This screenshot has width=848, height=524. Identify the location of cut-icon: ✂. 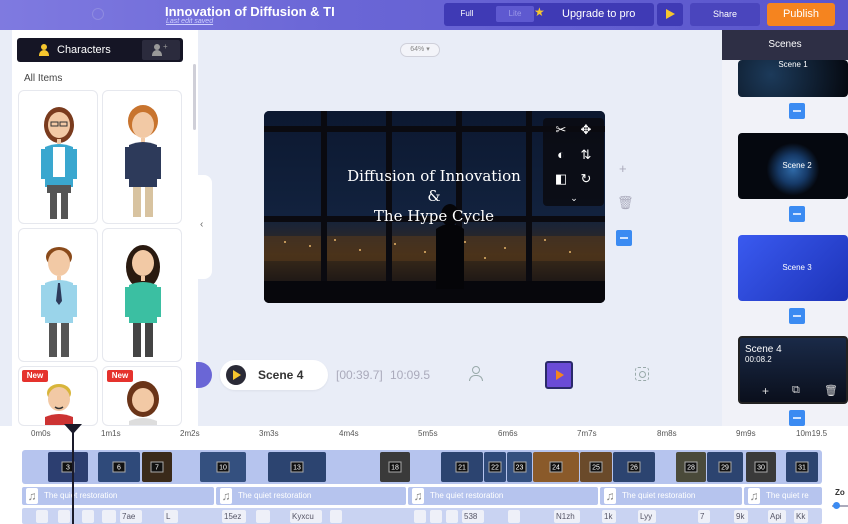
(561, 130).